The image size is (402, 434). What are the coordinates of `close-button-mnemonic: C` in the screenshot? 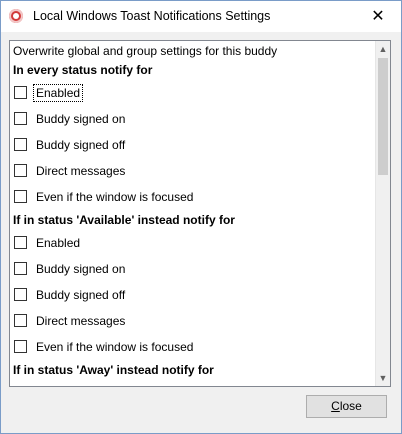 It's located at (335, 406).